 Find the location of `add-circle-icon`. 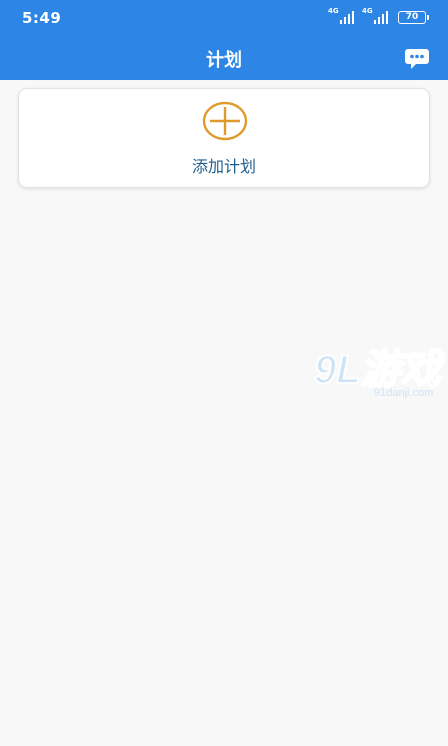

add-circle-icon is located at coordinates (225, 121).